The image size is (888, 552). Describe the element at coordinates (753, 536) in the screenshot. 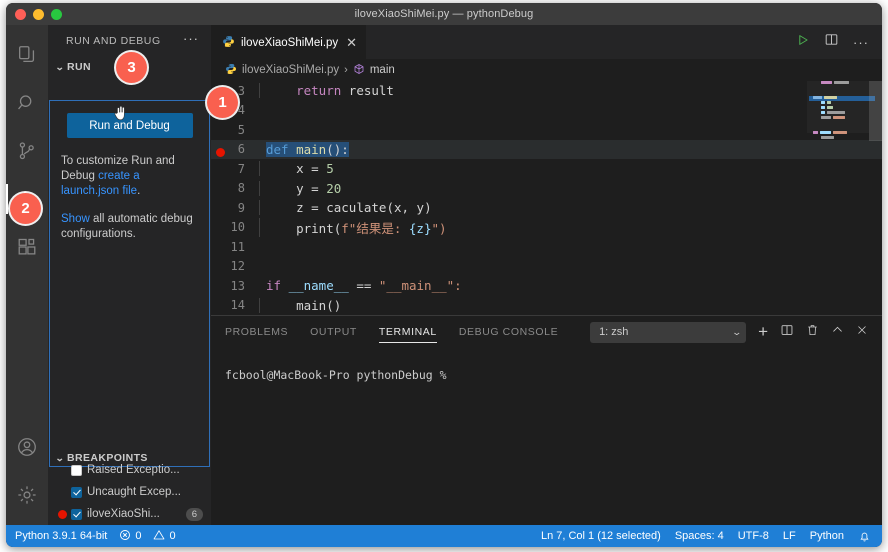

I see `status-encoding: UTF-8` at that location.